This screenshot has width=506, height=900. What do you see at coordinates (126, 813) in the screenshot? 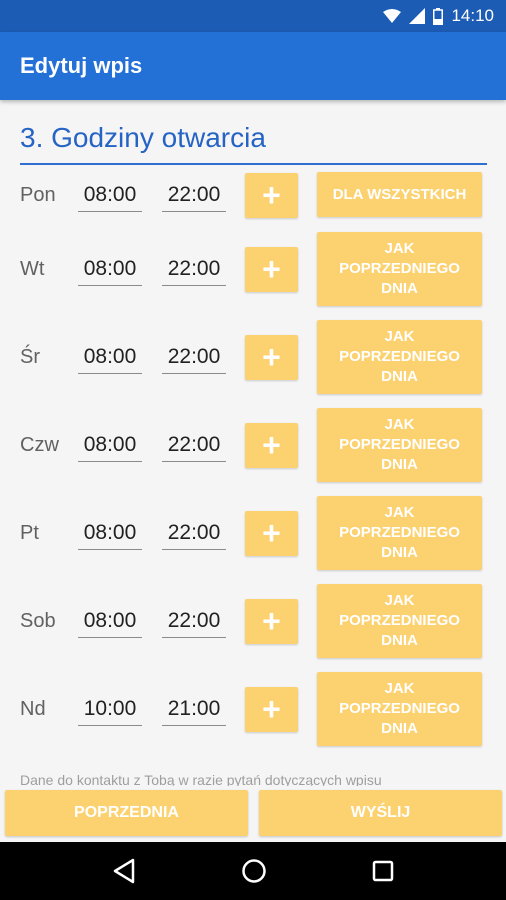
I see `previous-button: POPRZEDNIA` at bounding box center [126, 813].